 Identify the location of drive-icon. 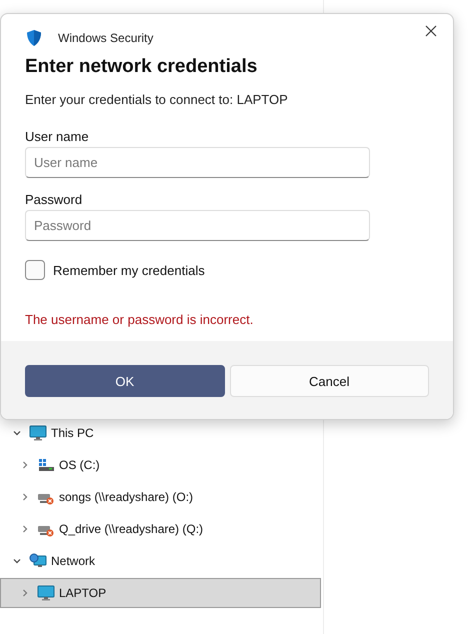
(46, 465).